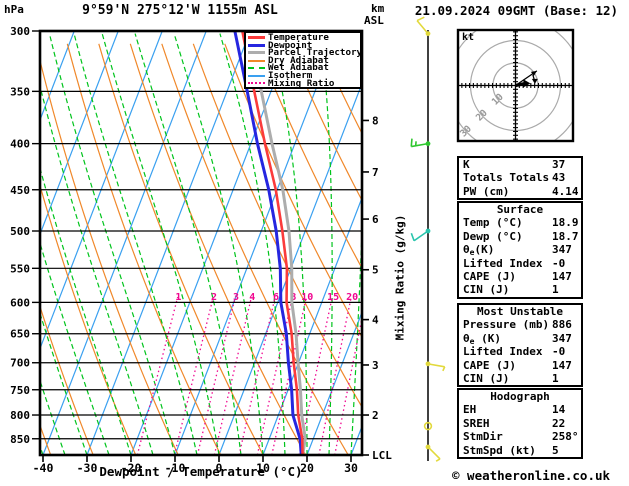 Image resolution: width=629 pixels, height=486 pixels. Describe the element at coordinates (559, 164) in the screenshot. I see `table-row-value: 37` at that location.